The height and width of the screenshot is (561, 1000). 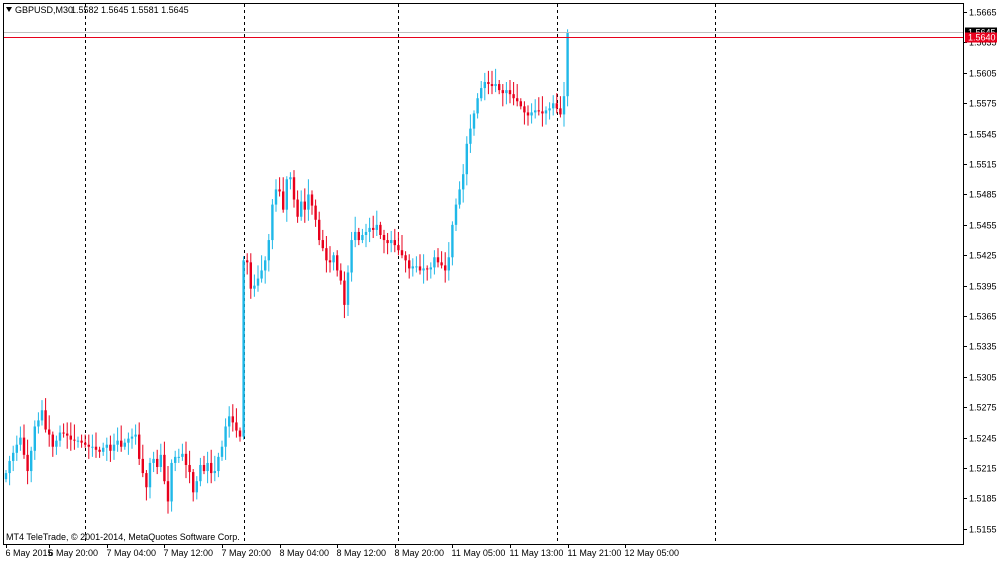 What do you see at coordinates (44, 10) in the screenshot?
I see `symbol-timeframe: GBPUSD,M30` at bounding box center [44, 10].